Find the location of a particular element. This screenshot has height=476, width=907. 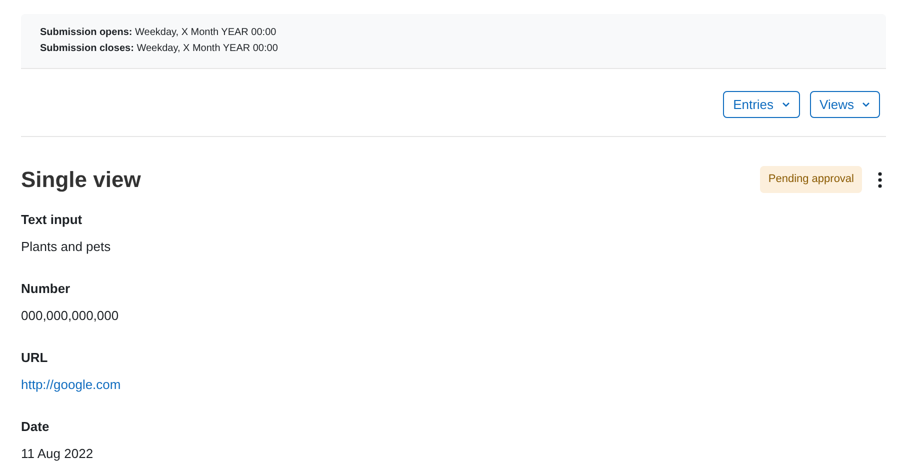

field-label: Number is located at coordinates (46, 289).